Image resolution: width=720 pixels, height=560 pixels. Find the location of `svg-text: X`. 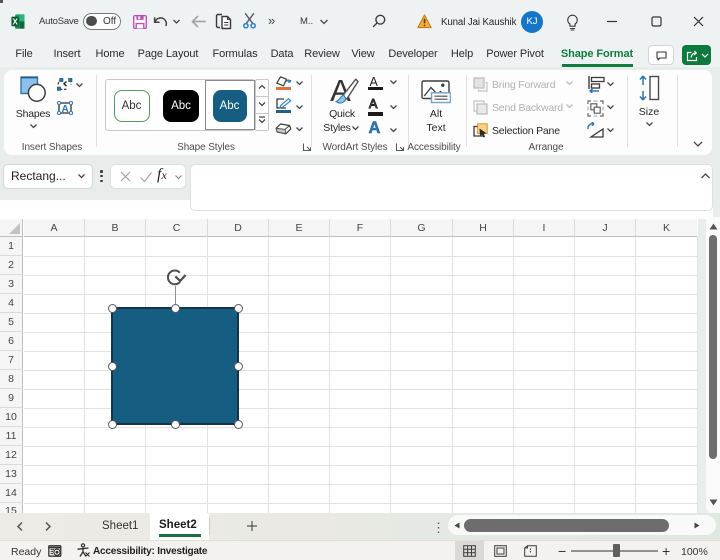

svg-text: X is located at coordinates (16, 21).